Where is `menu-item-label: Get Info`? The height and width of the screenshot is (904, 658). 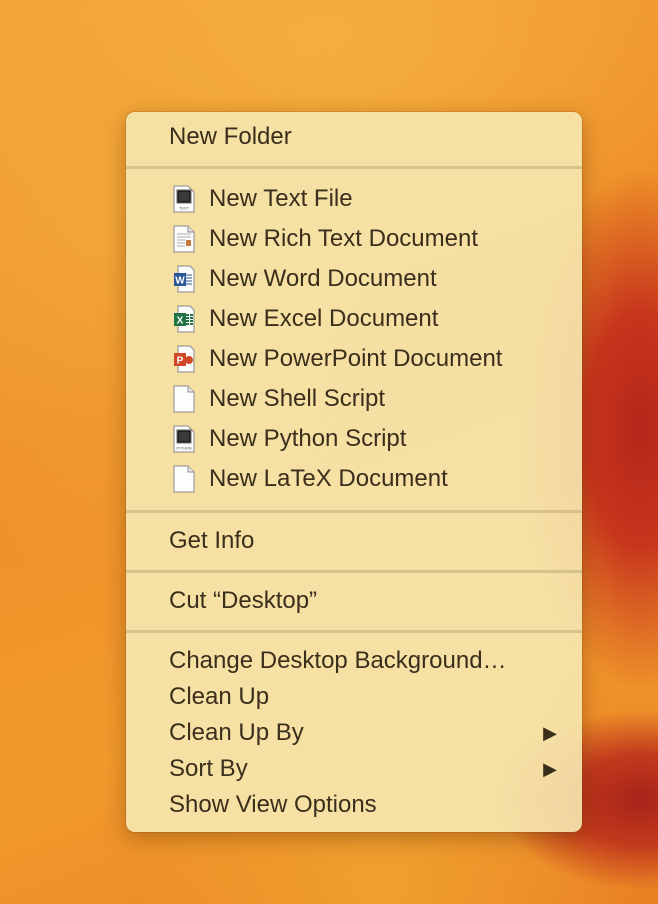 menu-item-label: Get Info is located at coordinates (212, 540).